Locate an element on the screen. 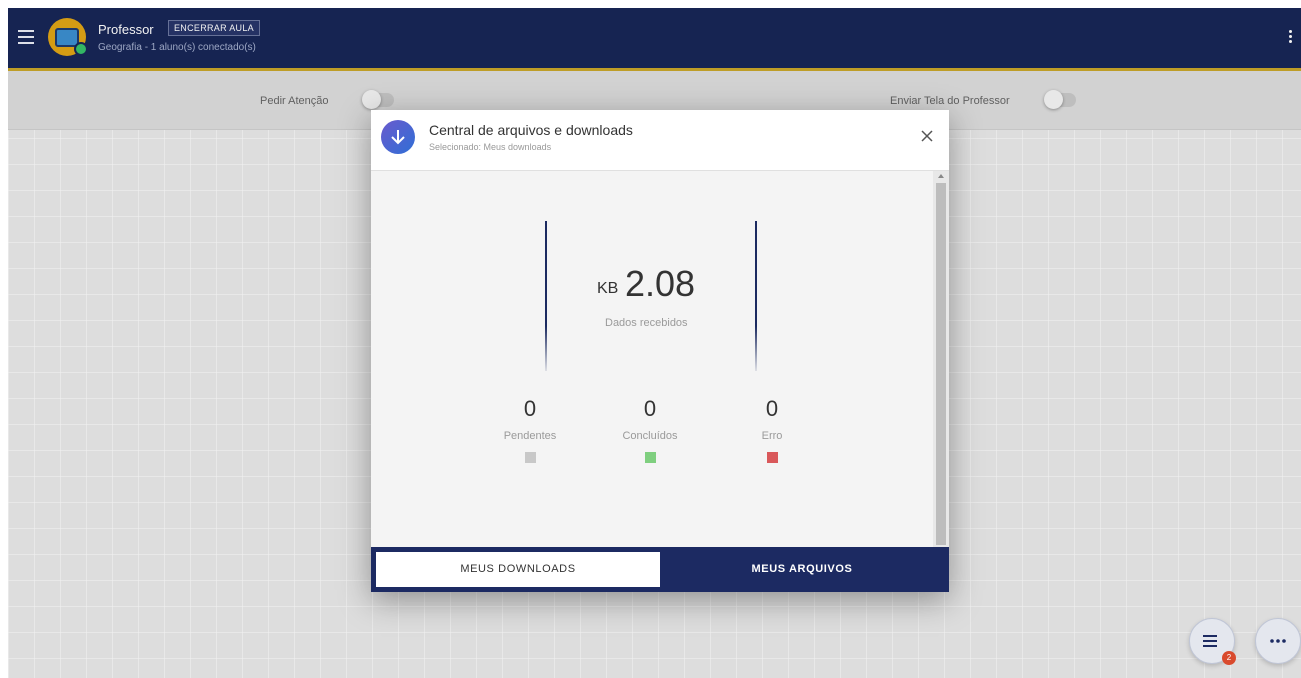  more-options-fab-button is located at coordinates (1278, 641).